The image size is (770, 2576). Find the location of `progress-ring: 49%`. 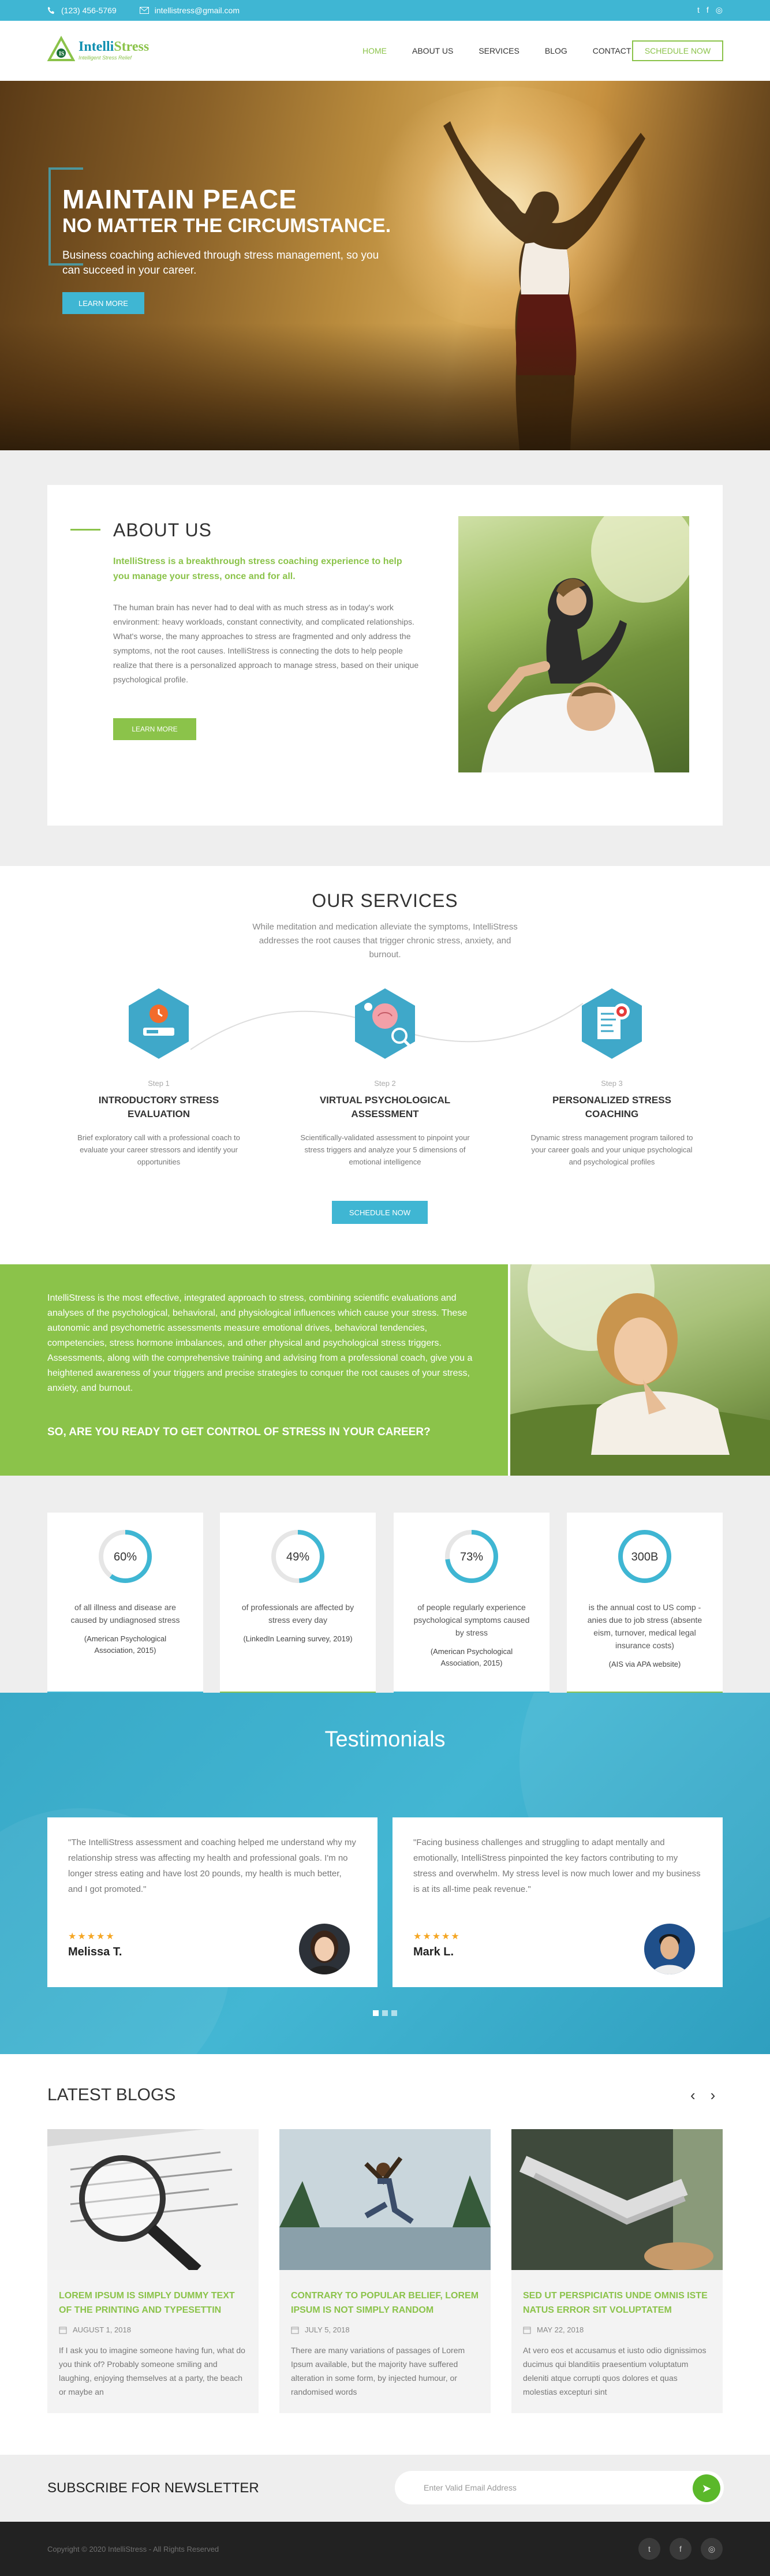

progress-ring: 49% is located at coordinates (297, 1556).